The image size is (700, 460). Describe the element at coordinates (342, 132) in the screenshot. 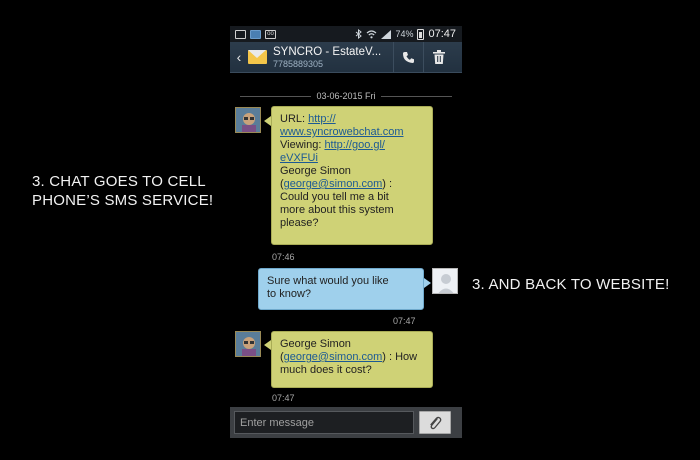

I see `url-link-continued: www.syncrowebchat.com` at that location.